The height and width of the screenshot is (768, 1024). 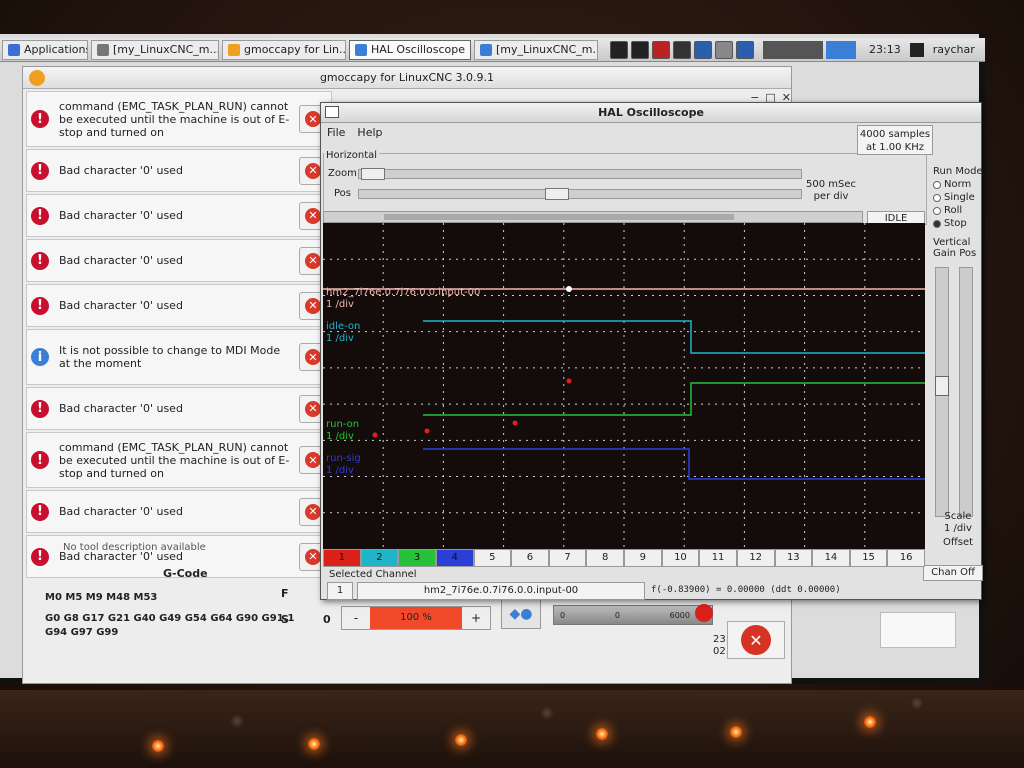 What do you see at coordinates (868, 558) in the screenshot?
I see `channel-button: 15` at bounding box center [868, 558].